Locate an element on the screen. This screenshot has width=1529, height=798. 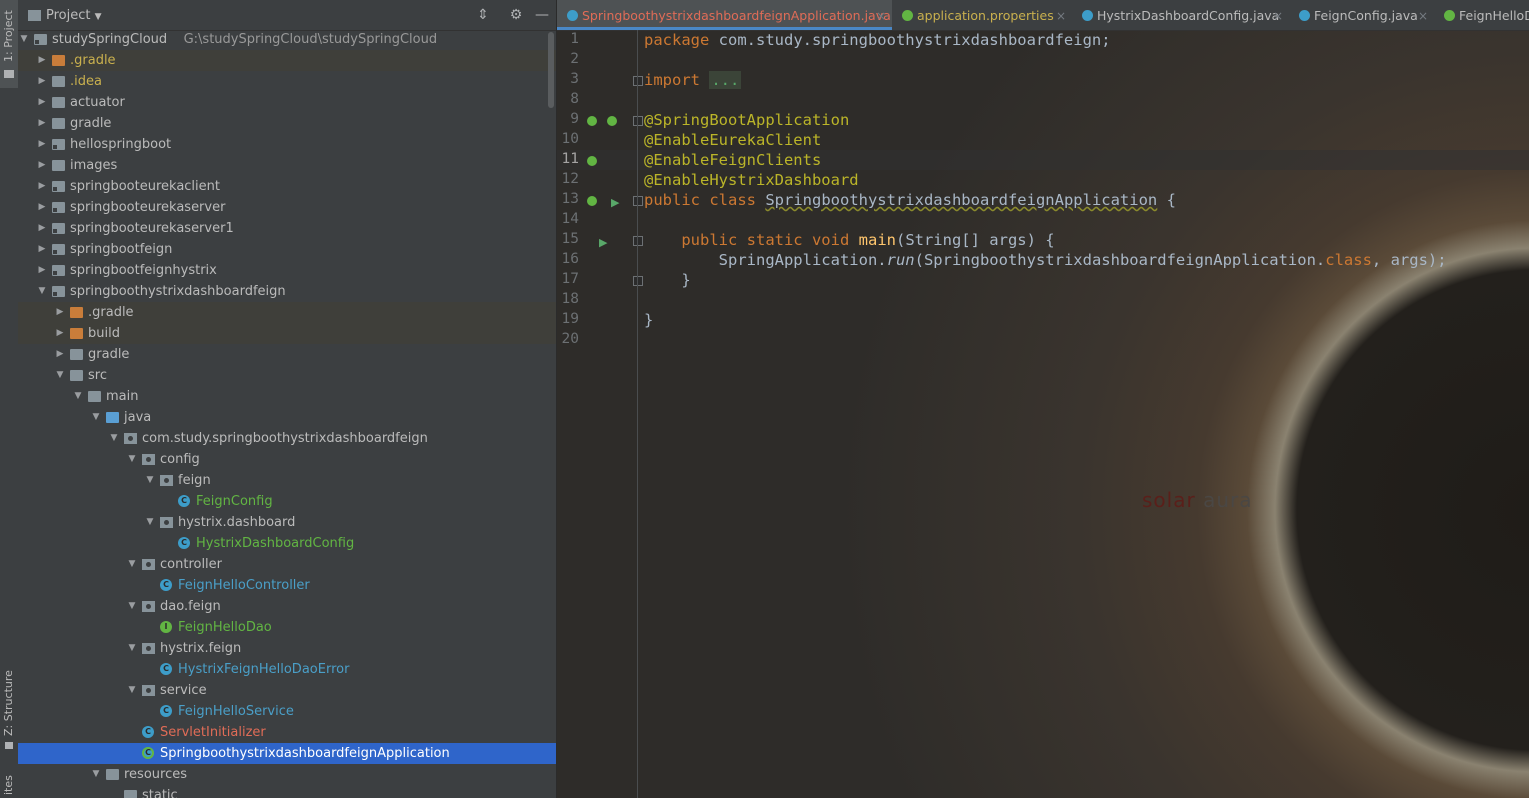
tree-item: C FeignHelloService is located at coordinates (287, 711).